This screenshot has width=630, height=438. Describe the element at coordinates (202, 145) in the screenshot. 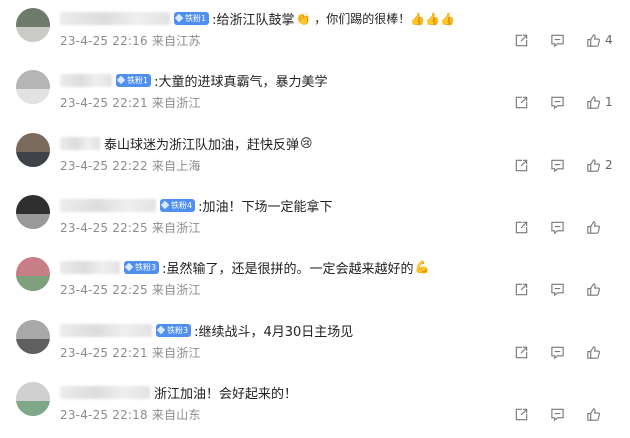

I see `comment-text: 泰山球迷为浙江队加油，赶快反弹` at that location.